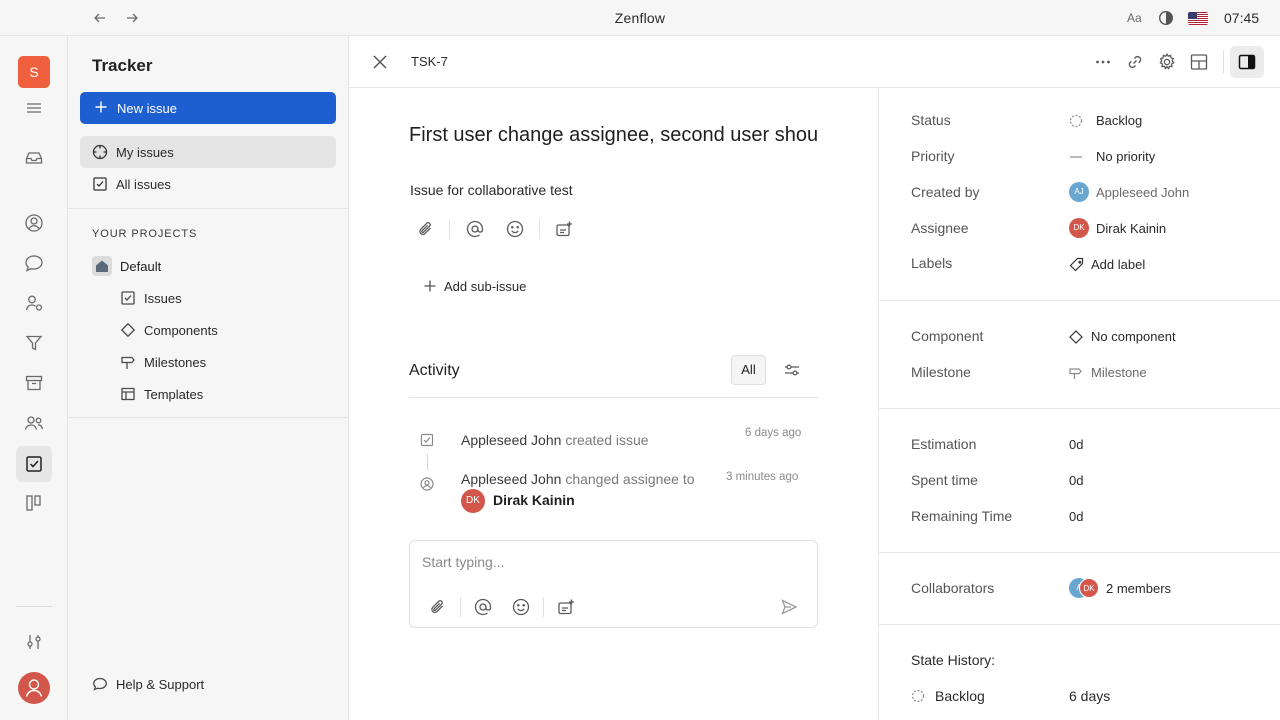 The width and height of the screenshot is (1280, 720). I want to click on new-issue-label: New issue, so click(147, 108).